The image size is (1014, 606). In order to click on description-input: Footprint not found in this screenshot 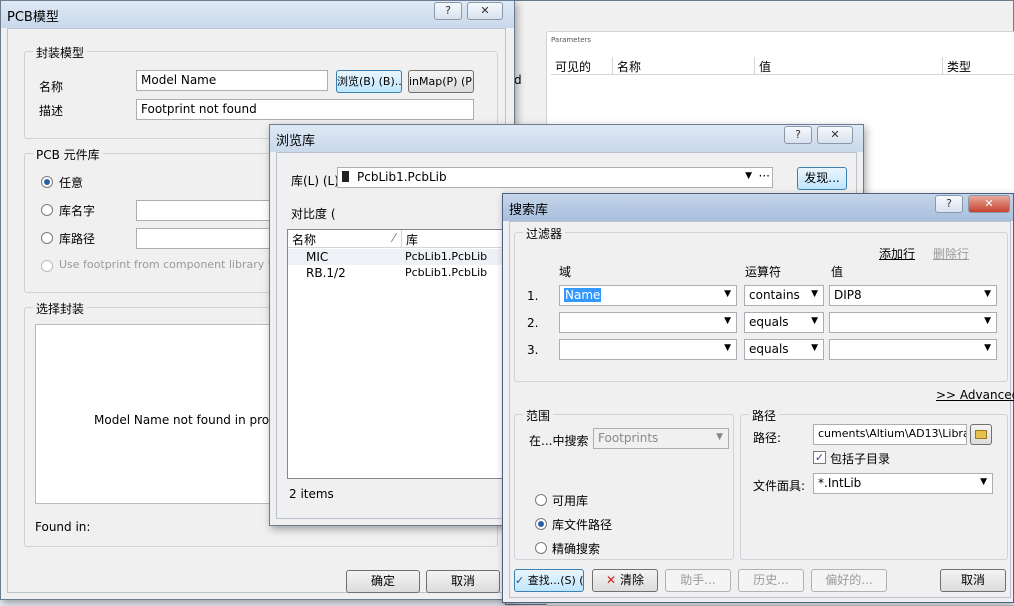, I will do `click(305, 109)`.